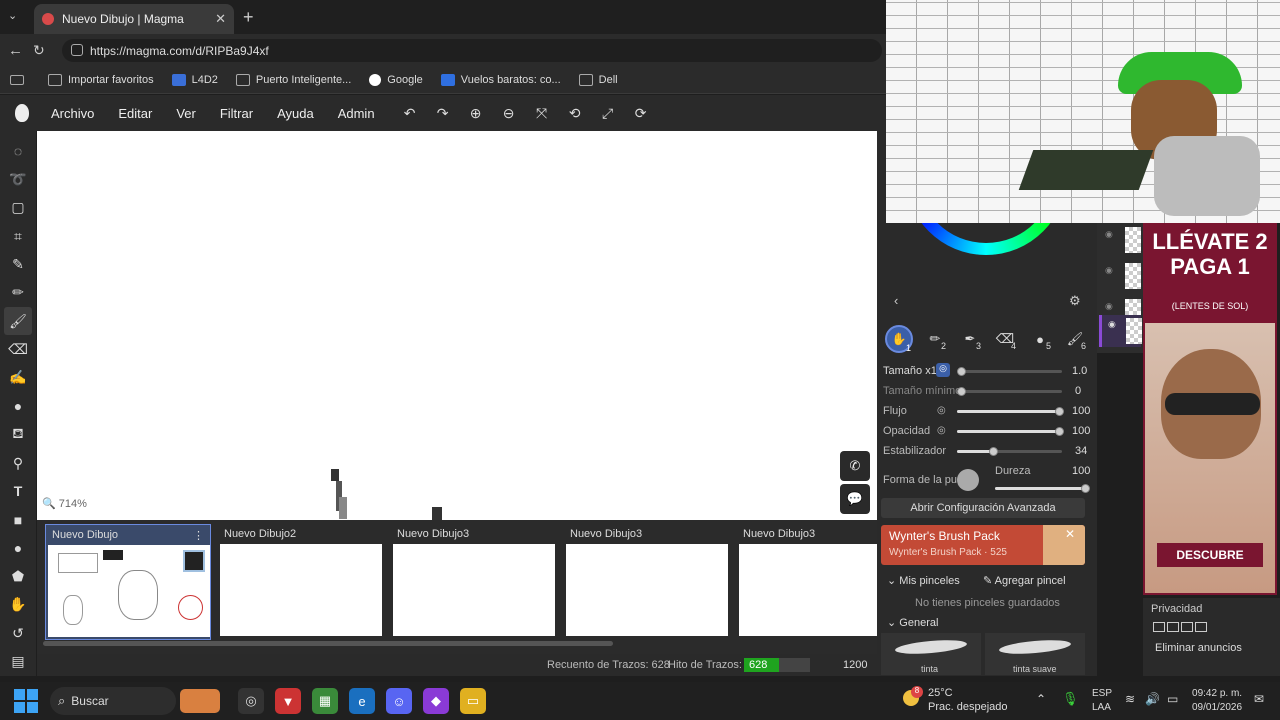 The image size is (1280, 720). What do you see at coordinates (1152, 699) in the screenshot?
I see `volume-icon: 🔊` at bounding box center [1152, 699].